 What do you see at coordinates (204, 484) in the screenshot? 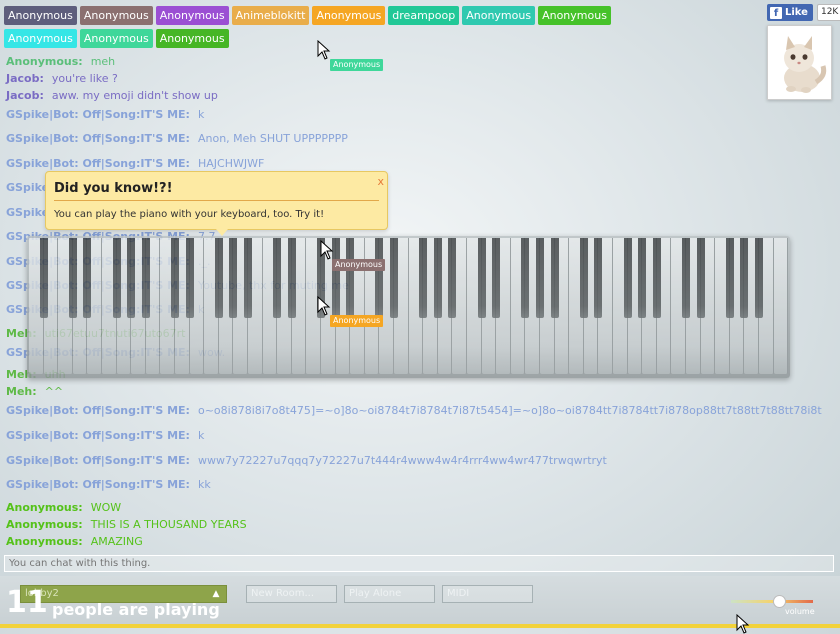
I see `chat-message-text: kk` at bounding box center [204, 484].